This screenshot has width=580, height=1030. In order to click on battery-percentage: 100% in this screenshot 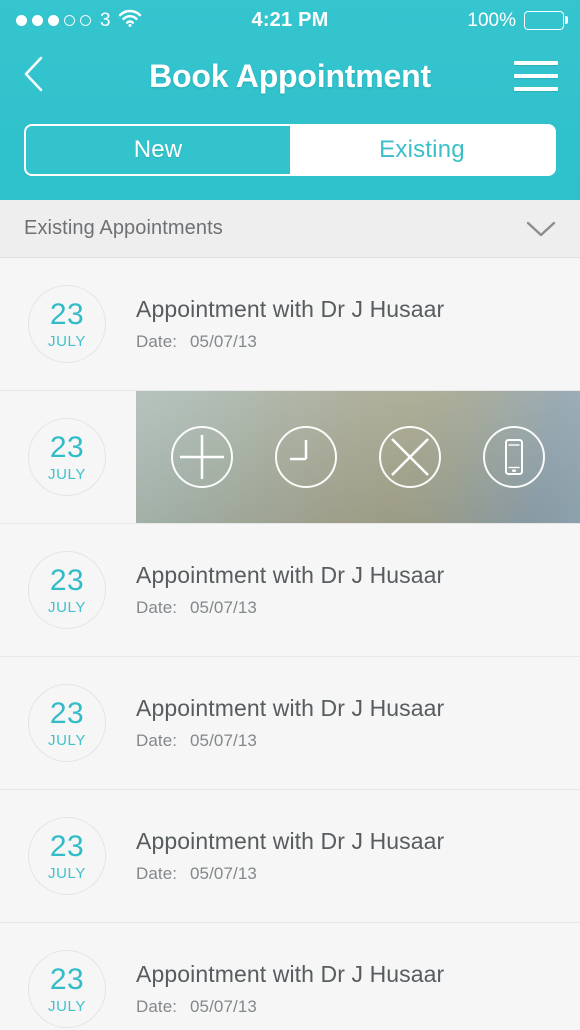, I will do `click(491, 20)`.